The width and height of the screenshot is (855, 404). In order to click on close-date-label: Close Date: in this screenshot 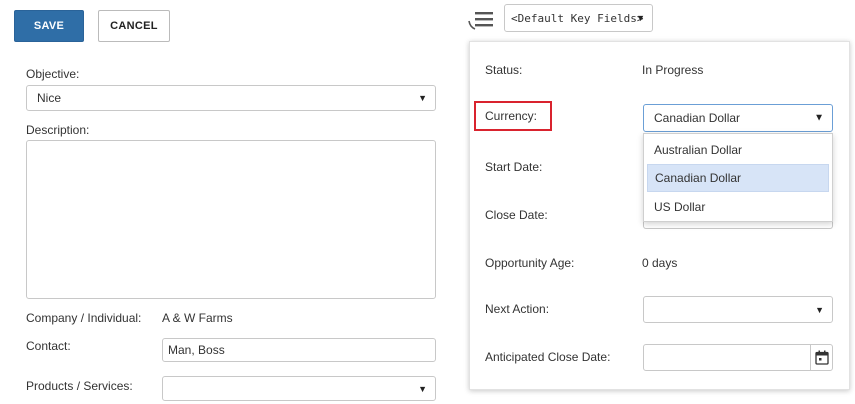, I will do `click(516, 215)`.